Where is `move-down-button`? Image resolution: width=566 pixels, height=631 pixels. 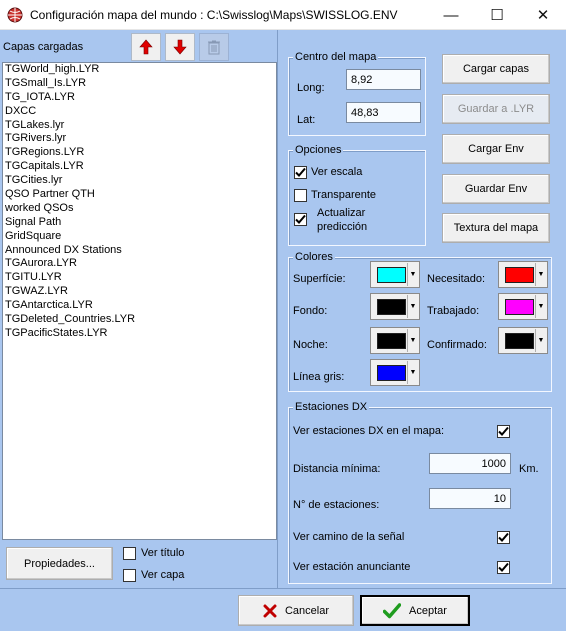 move-down-button is located at coordinates (180, 47).